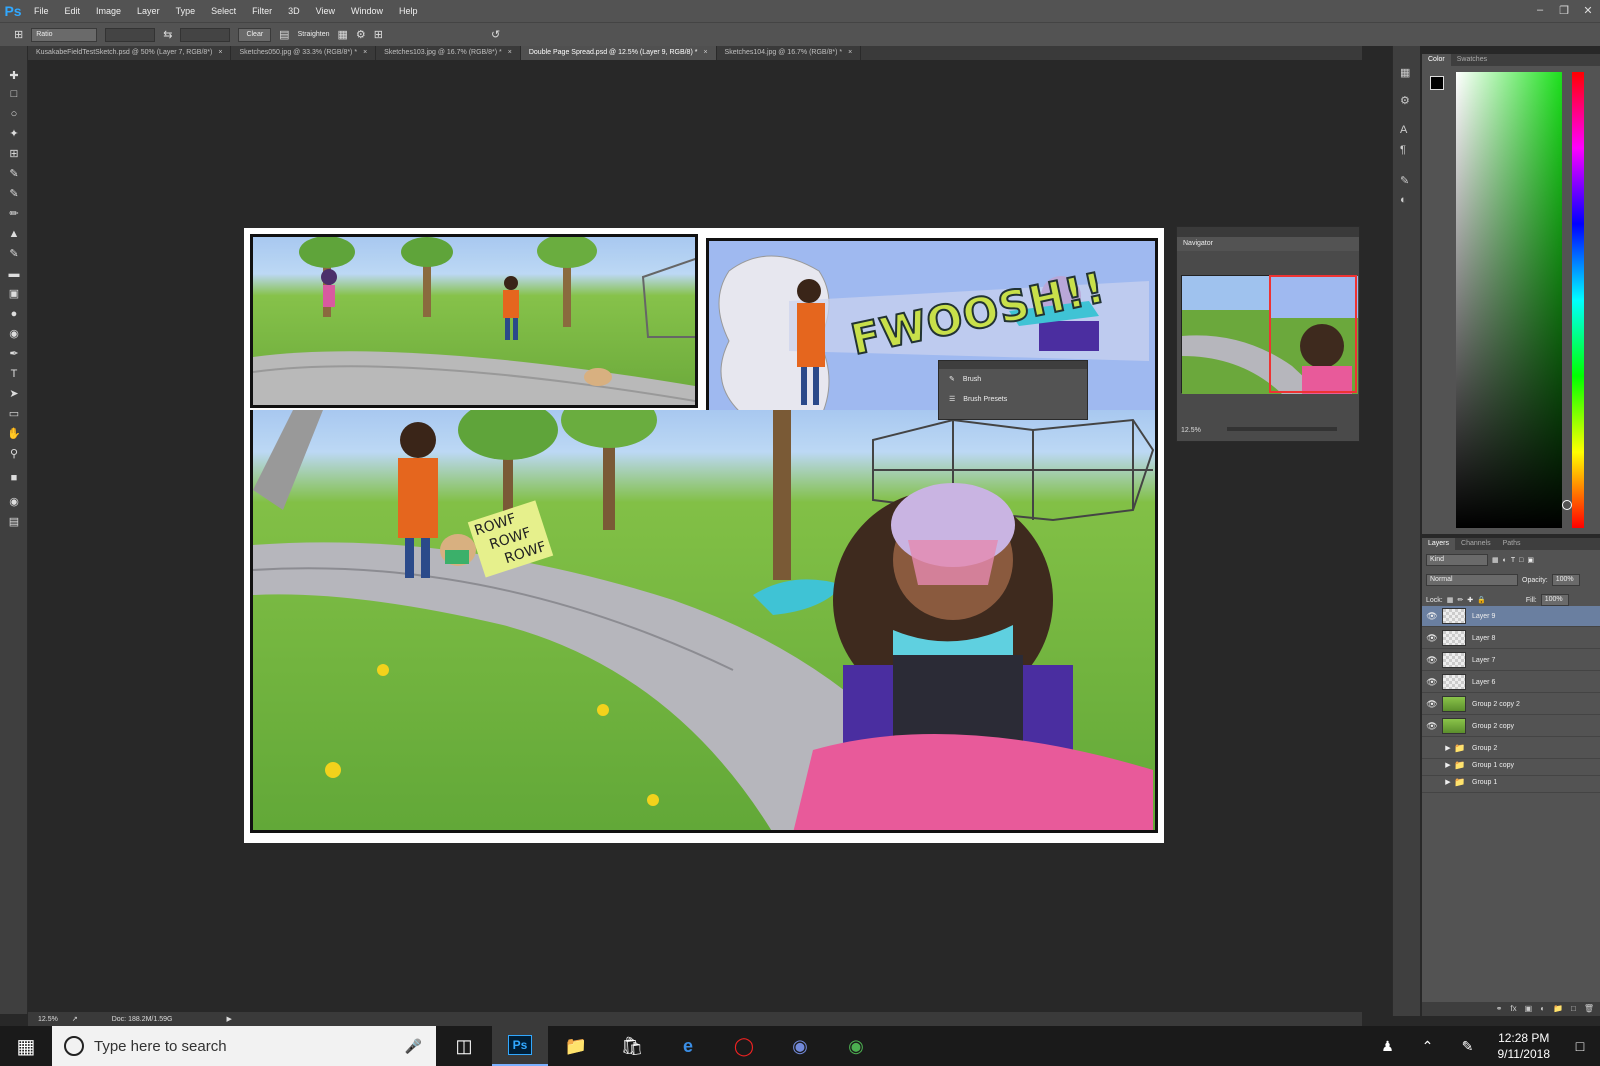  Describe the element at coordinates (1470, 600) in the screenshot. I see `lock-position-icon: ✚` at that location.